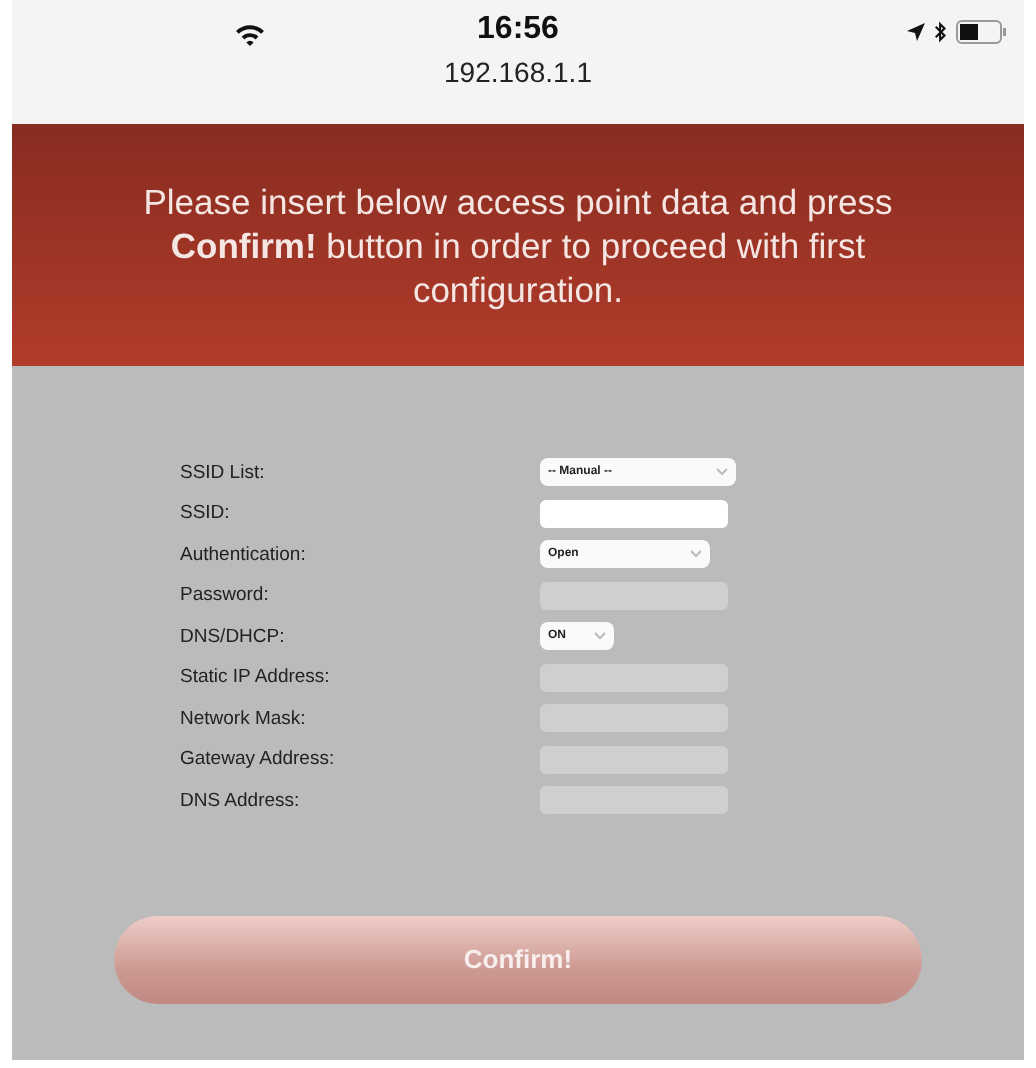  Describe the element at coordinates (258, 759) in the screenshot. I see `field-label: Gateway Address:` at that location.